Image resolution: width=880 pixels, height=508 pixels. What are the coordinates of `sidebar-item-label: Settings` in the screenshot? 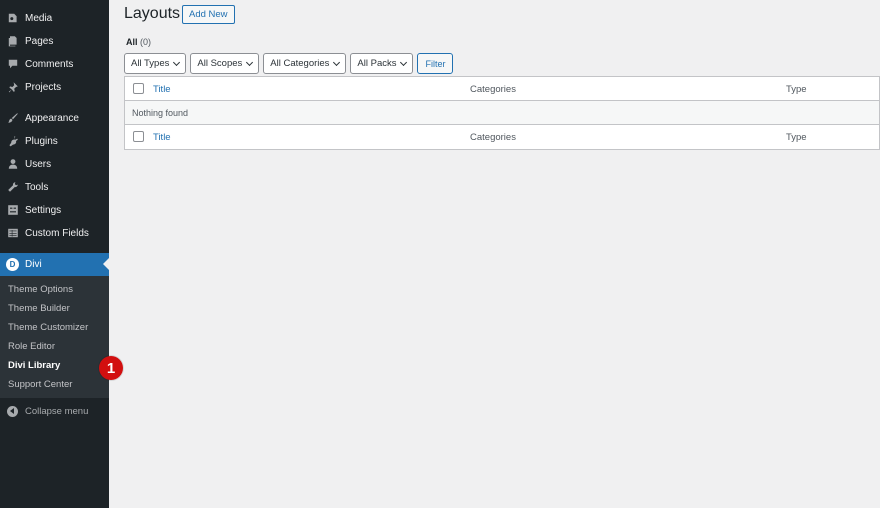 It's located at (43, 210).